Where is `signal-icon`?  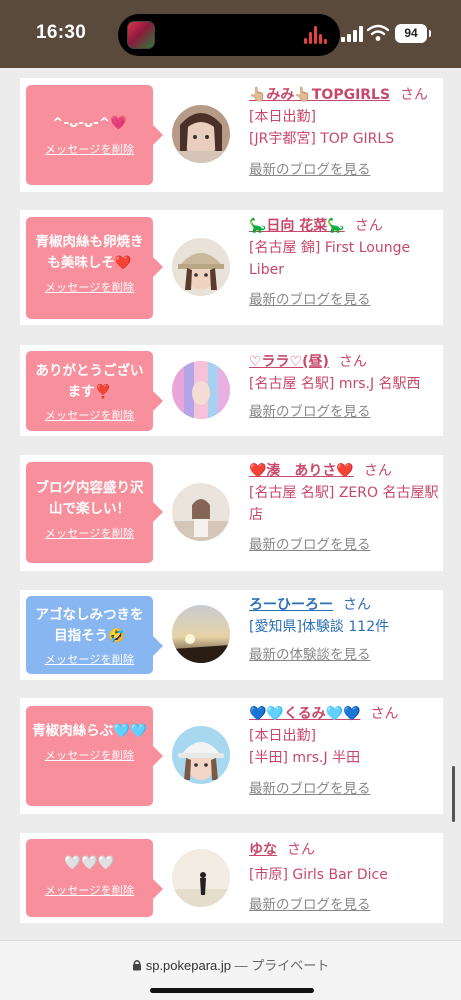 signal-icon is located at coordinates (352, 34).